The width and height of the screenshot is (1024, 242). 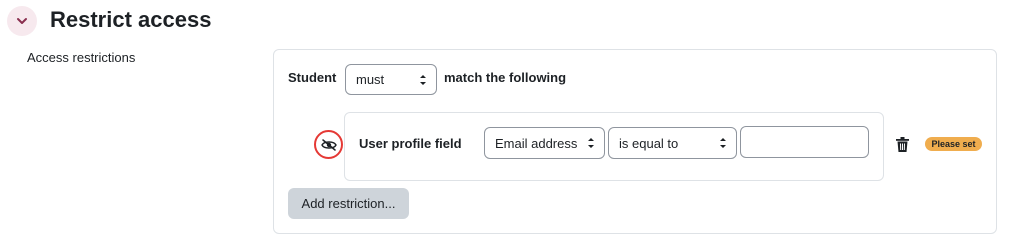 What do you see at coordinates (804, 142) in the screenshot?
I see `value-input` at bounding box center [804, 142].